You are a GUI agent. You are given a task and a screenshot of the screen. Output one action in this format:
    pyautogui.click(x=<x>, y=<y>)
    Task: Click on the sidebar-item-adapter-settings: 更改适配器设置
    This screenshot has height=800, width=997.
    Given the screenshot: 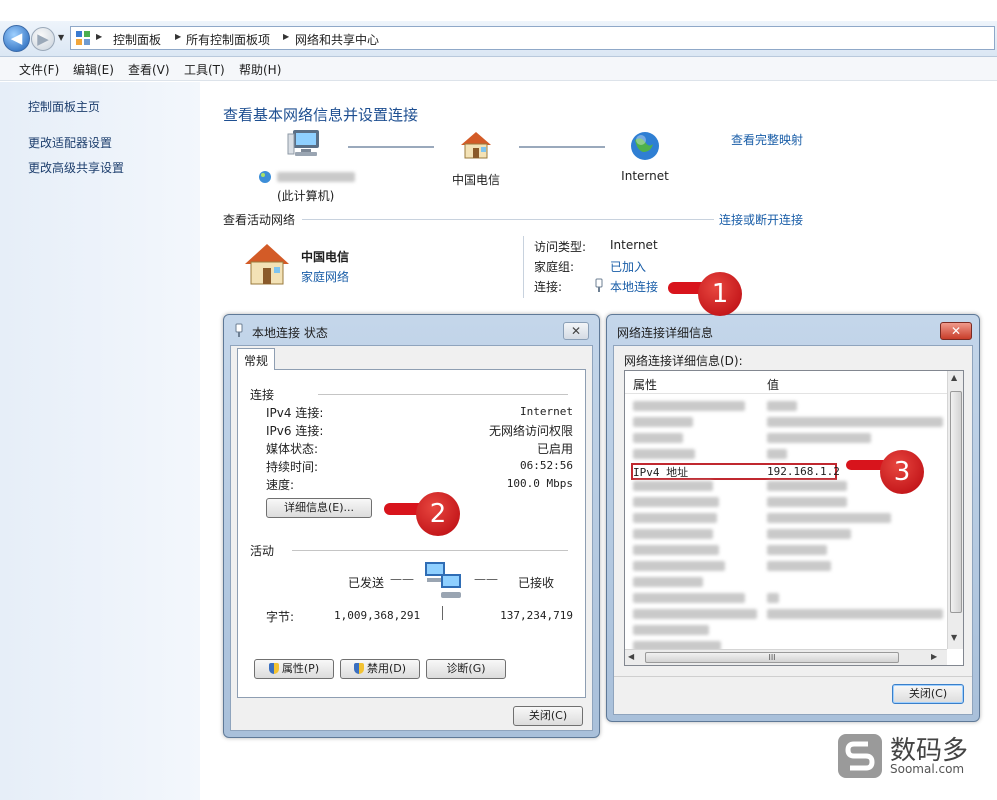 What is the action you would take?
    pyautogui.click(x=70, y=142)
    